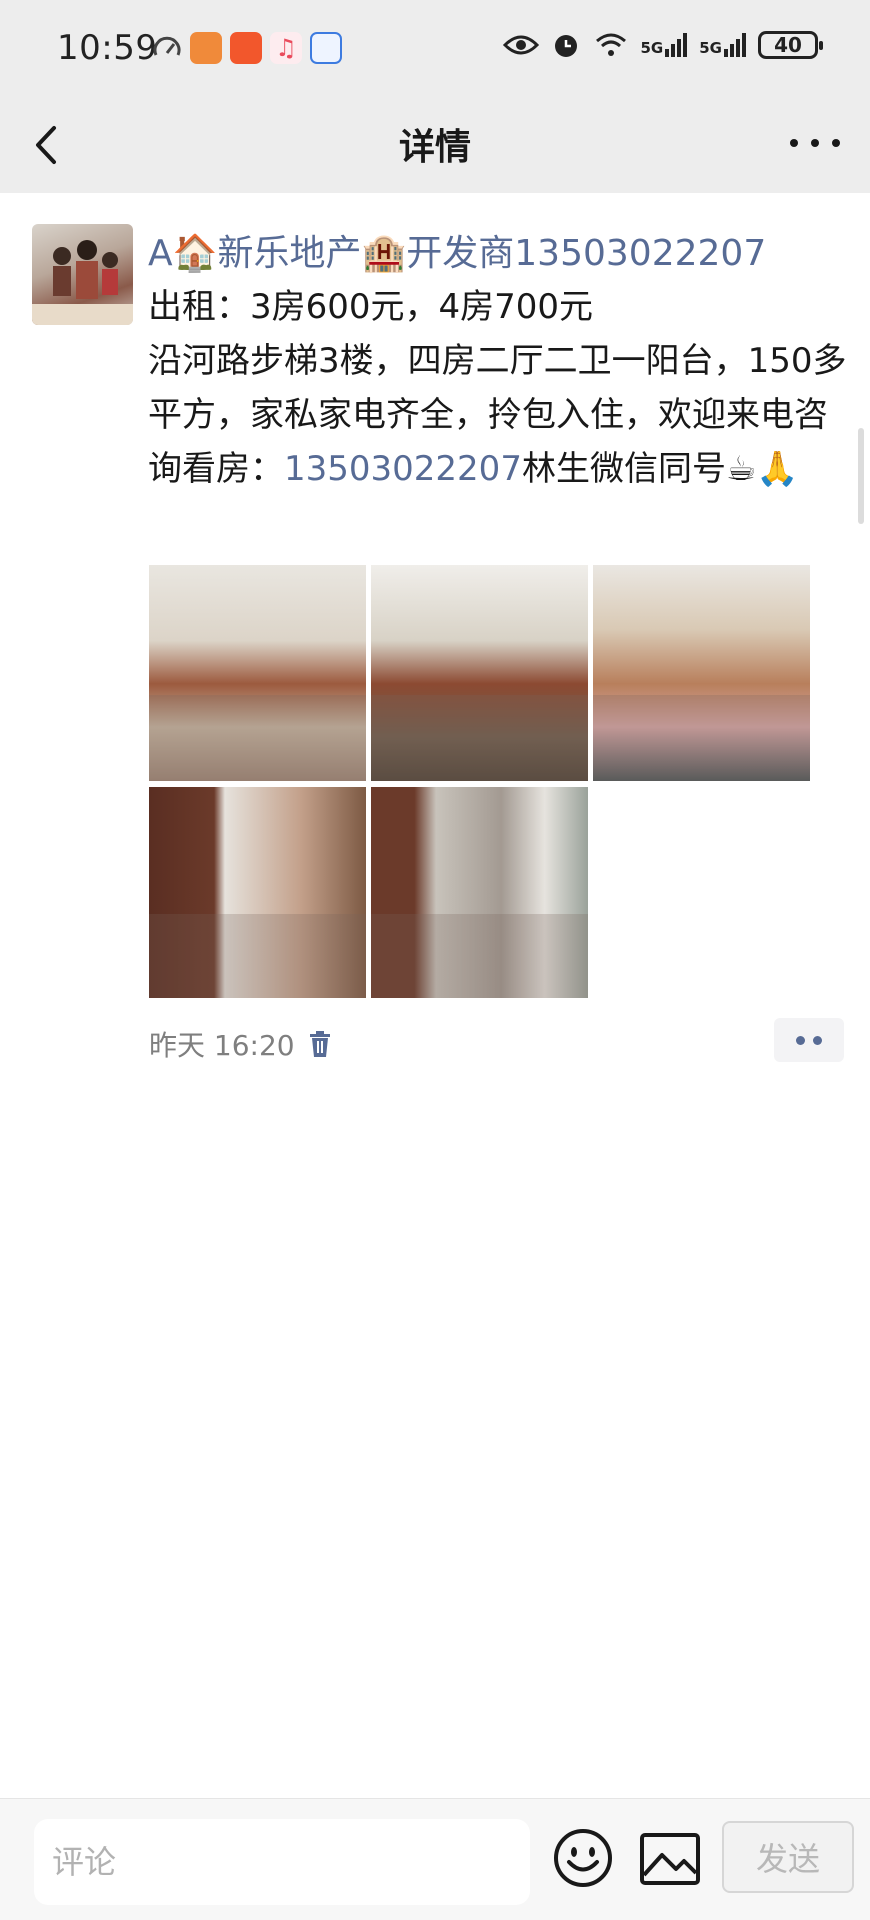 This screenshot has height=1920, width=870. What do you see at coordinates (107, 48) in the screenshot?
I see `status-time: 10:59` at bounding box center [107, 48].